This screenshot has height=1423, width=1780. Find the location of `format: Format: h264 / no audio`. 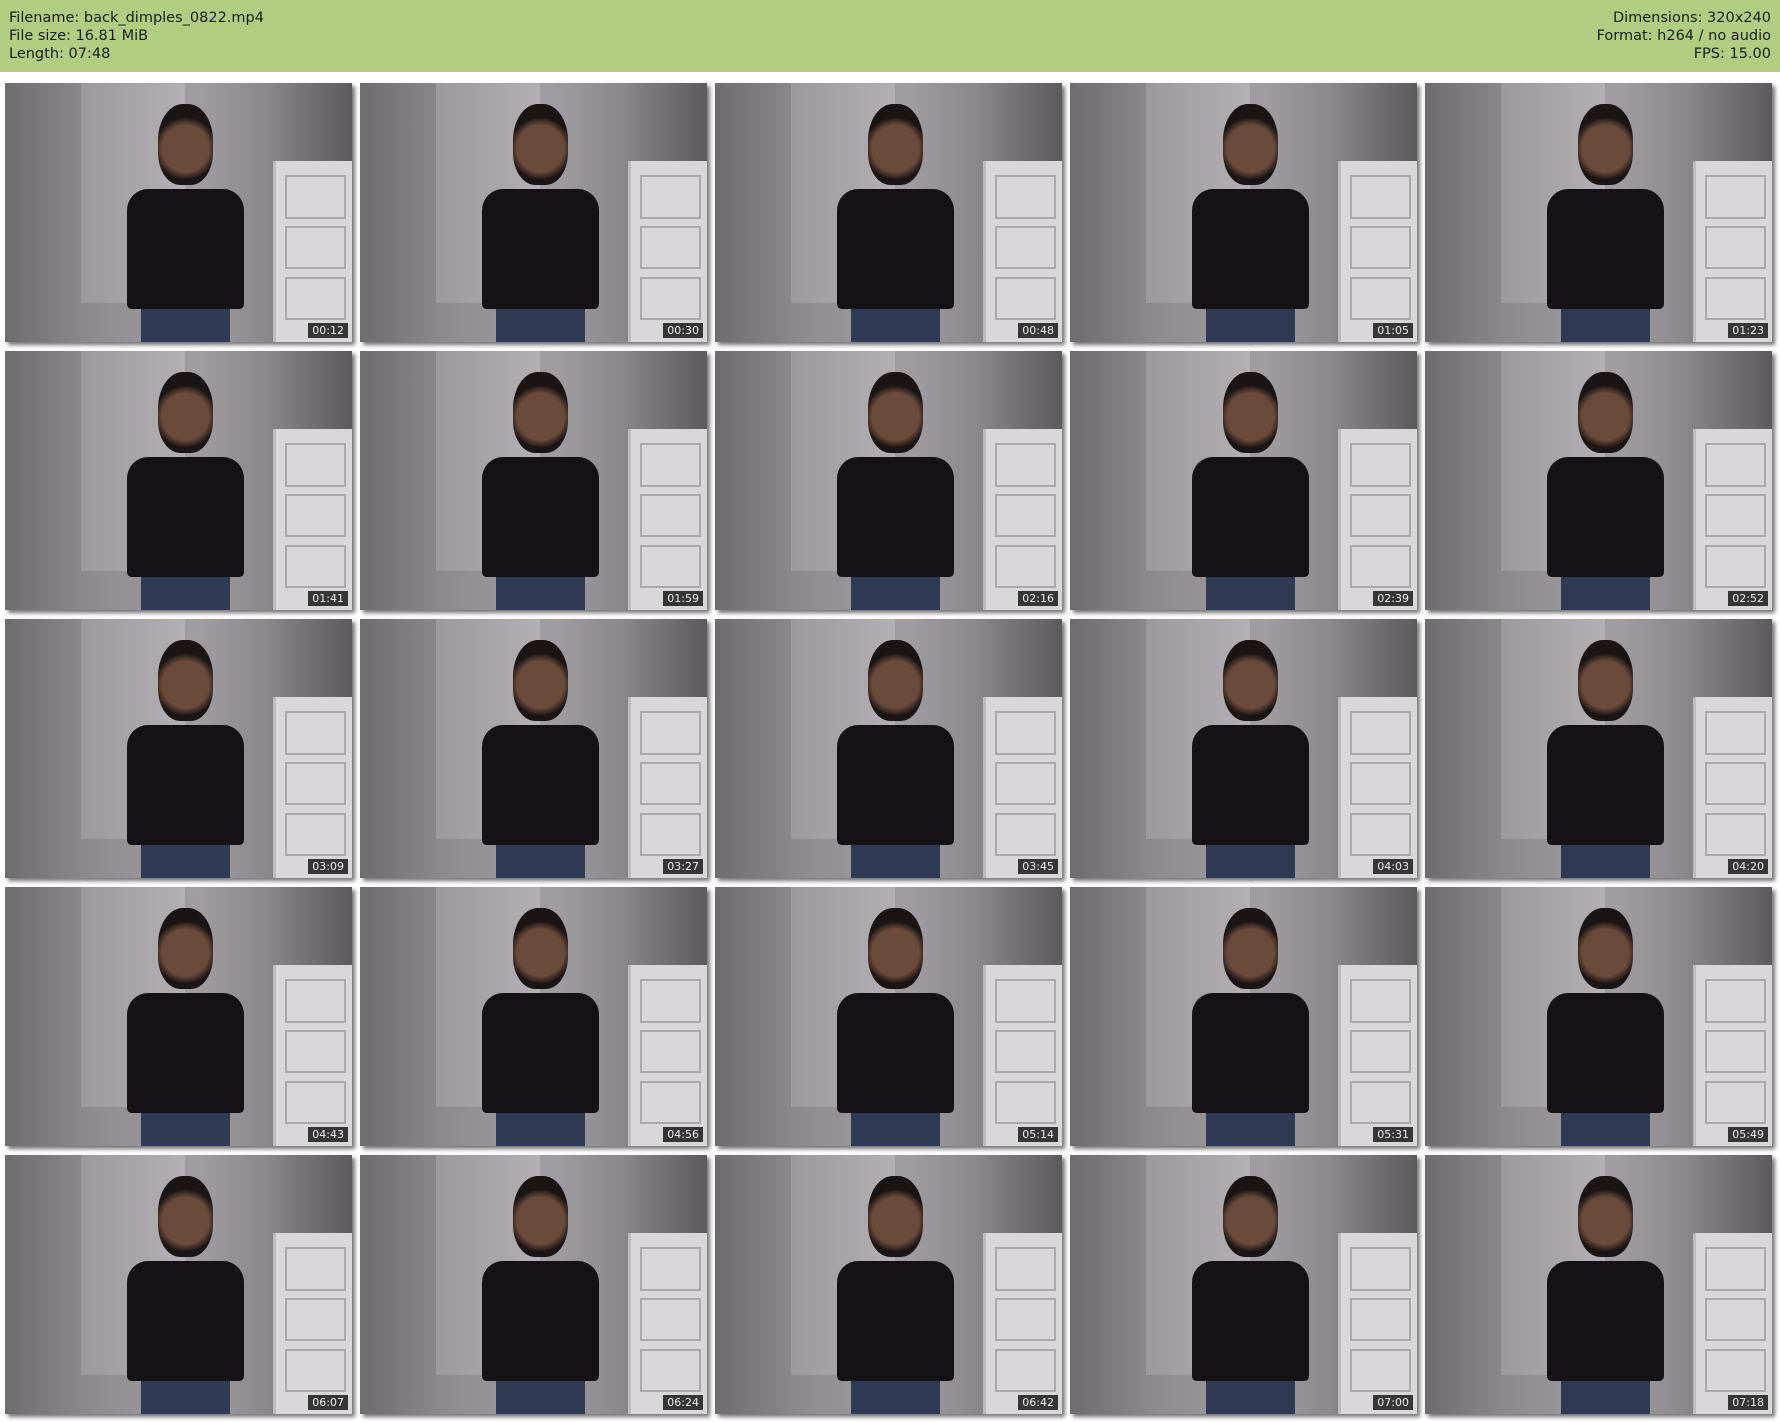

format: Format: h264 / no audio is located at coordinates (1683, 36).